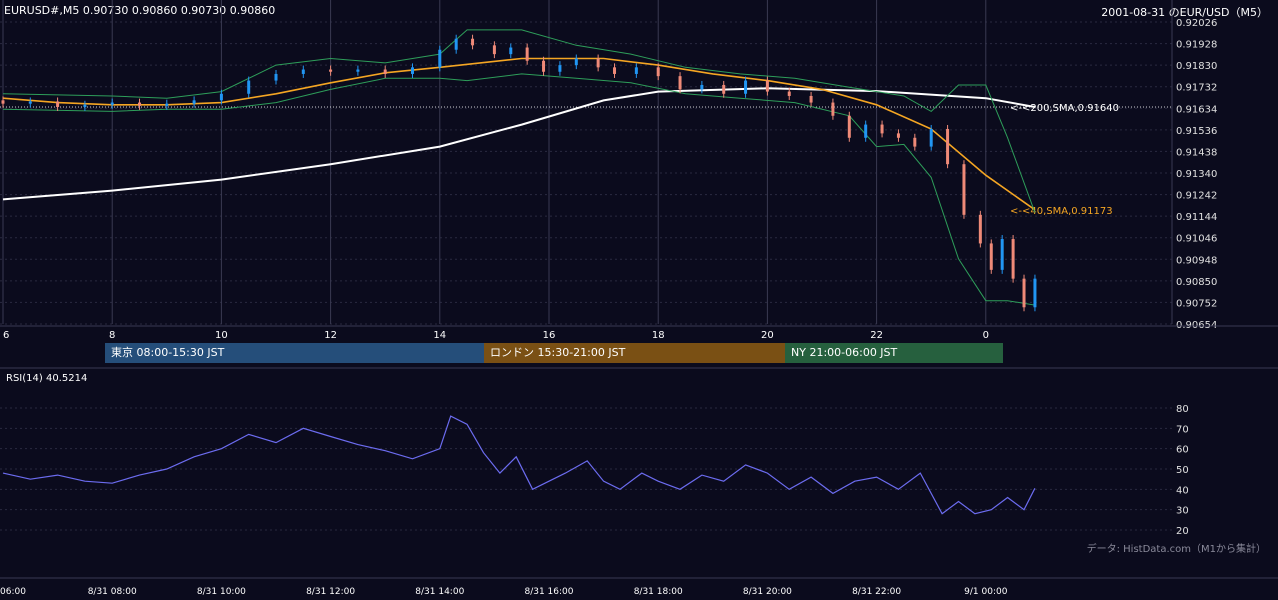 The width and height of the screenshot is (1278, 600). I want to click on price-tick-label: 0.91242, so click(1196, 196).